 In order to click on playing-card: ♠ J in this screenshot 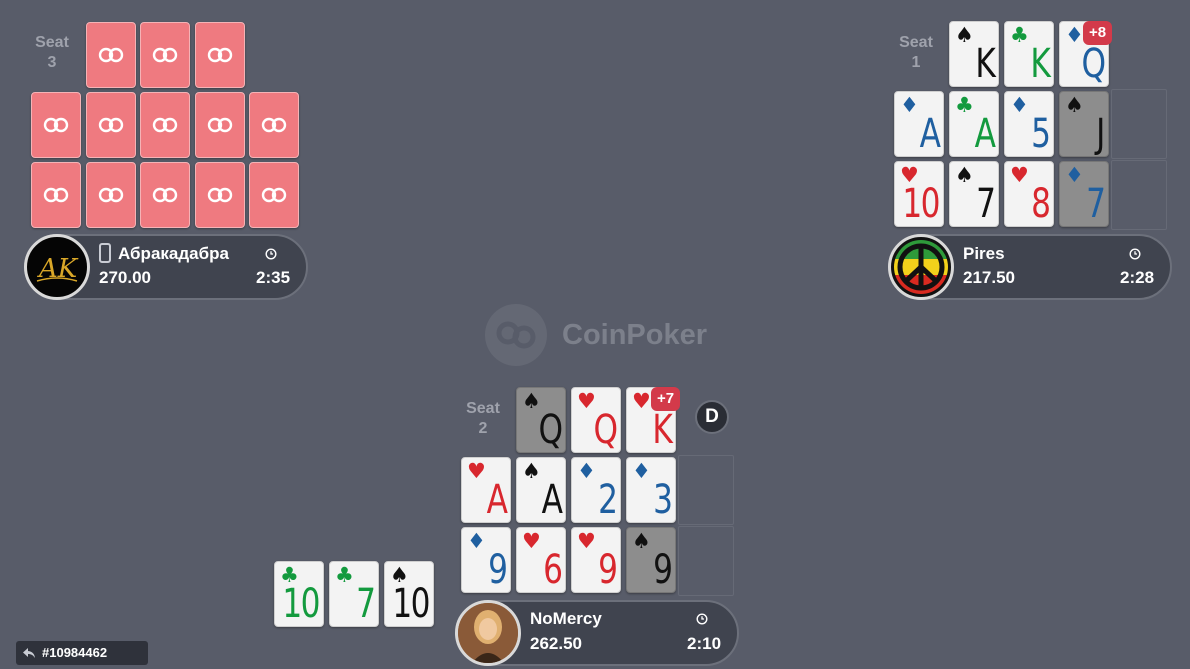, I will do `click(1084, 124)`.